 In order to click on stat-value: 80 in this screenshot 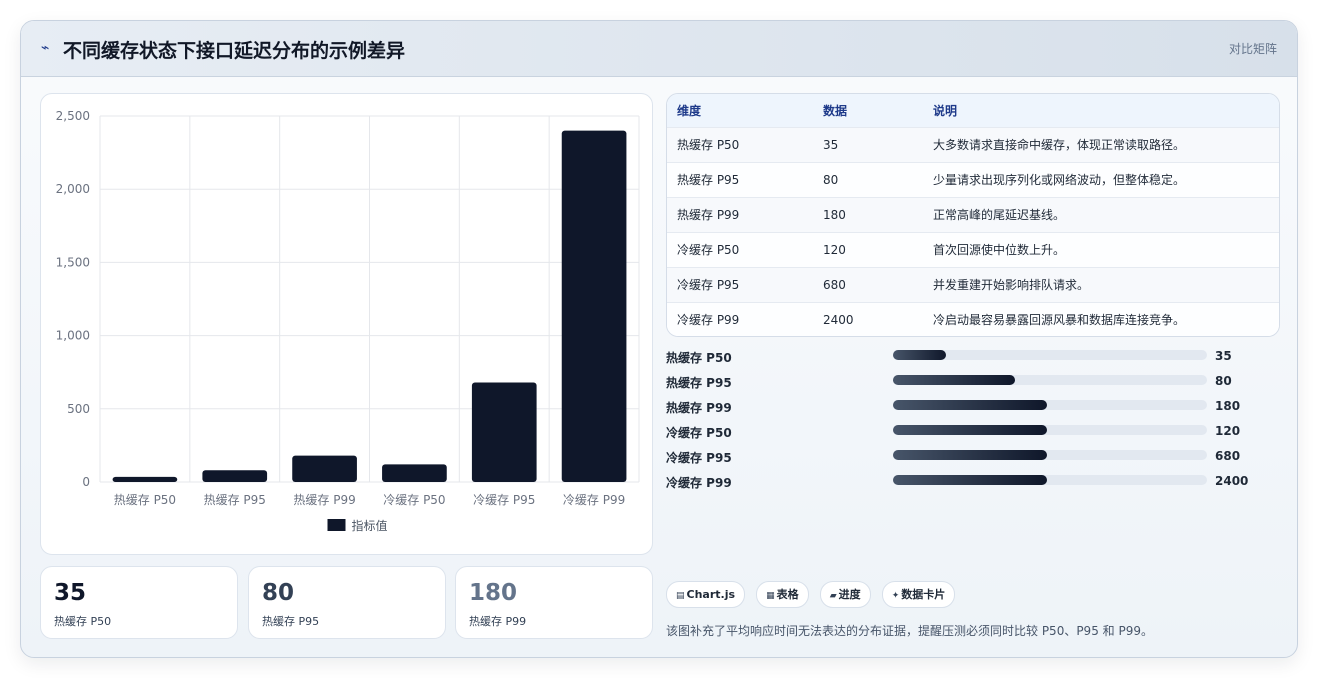, I will do `click(278, 593)`.